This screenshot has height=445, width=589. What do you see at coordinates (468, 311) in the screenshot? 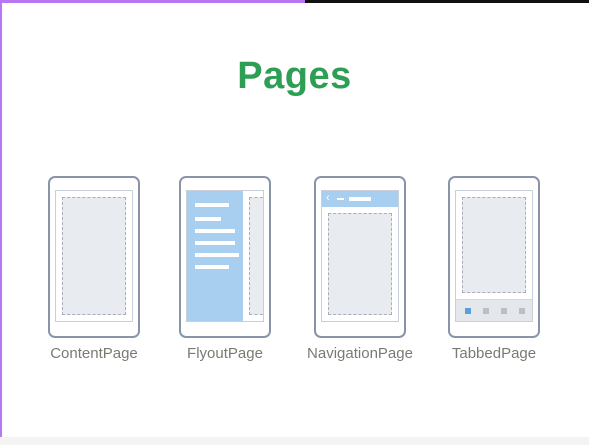
I see `tab-indicator-active` at bounding box center [468, 311].